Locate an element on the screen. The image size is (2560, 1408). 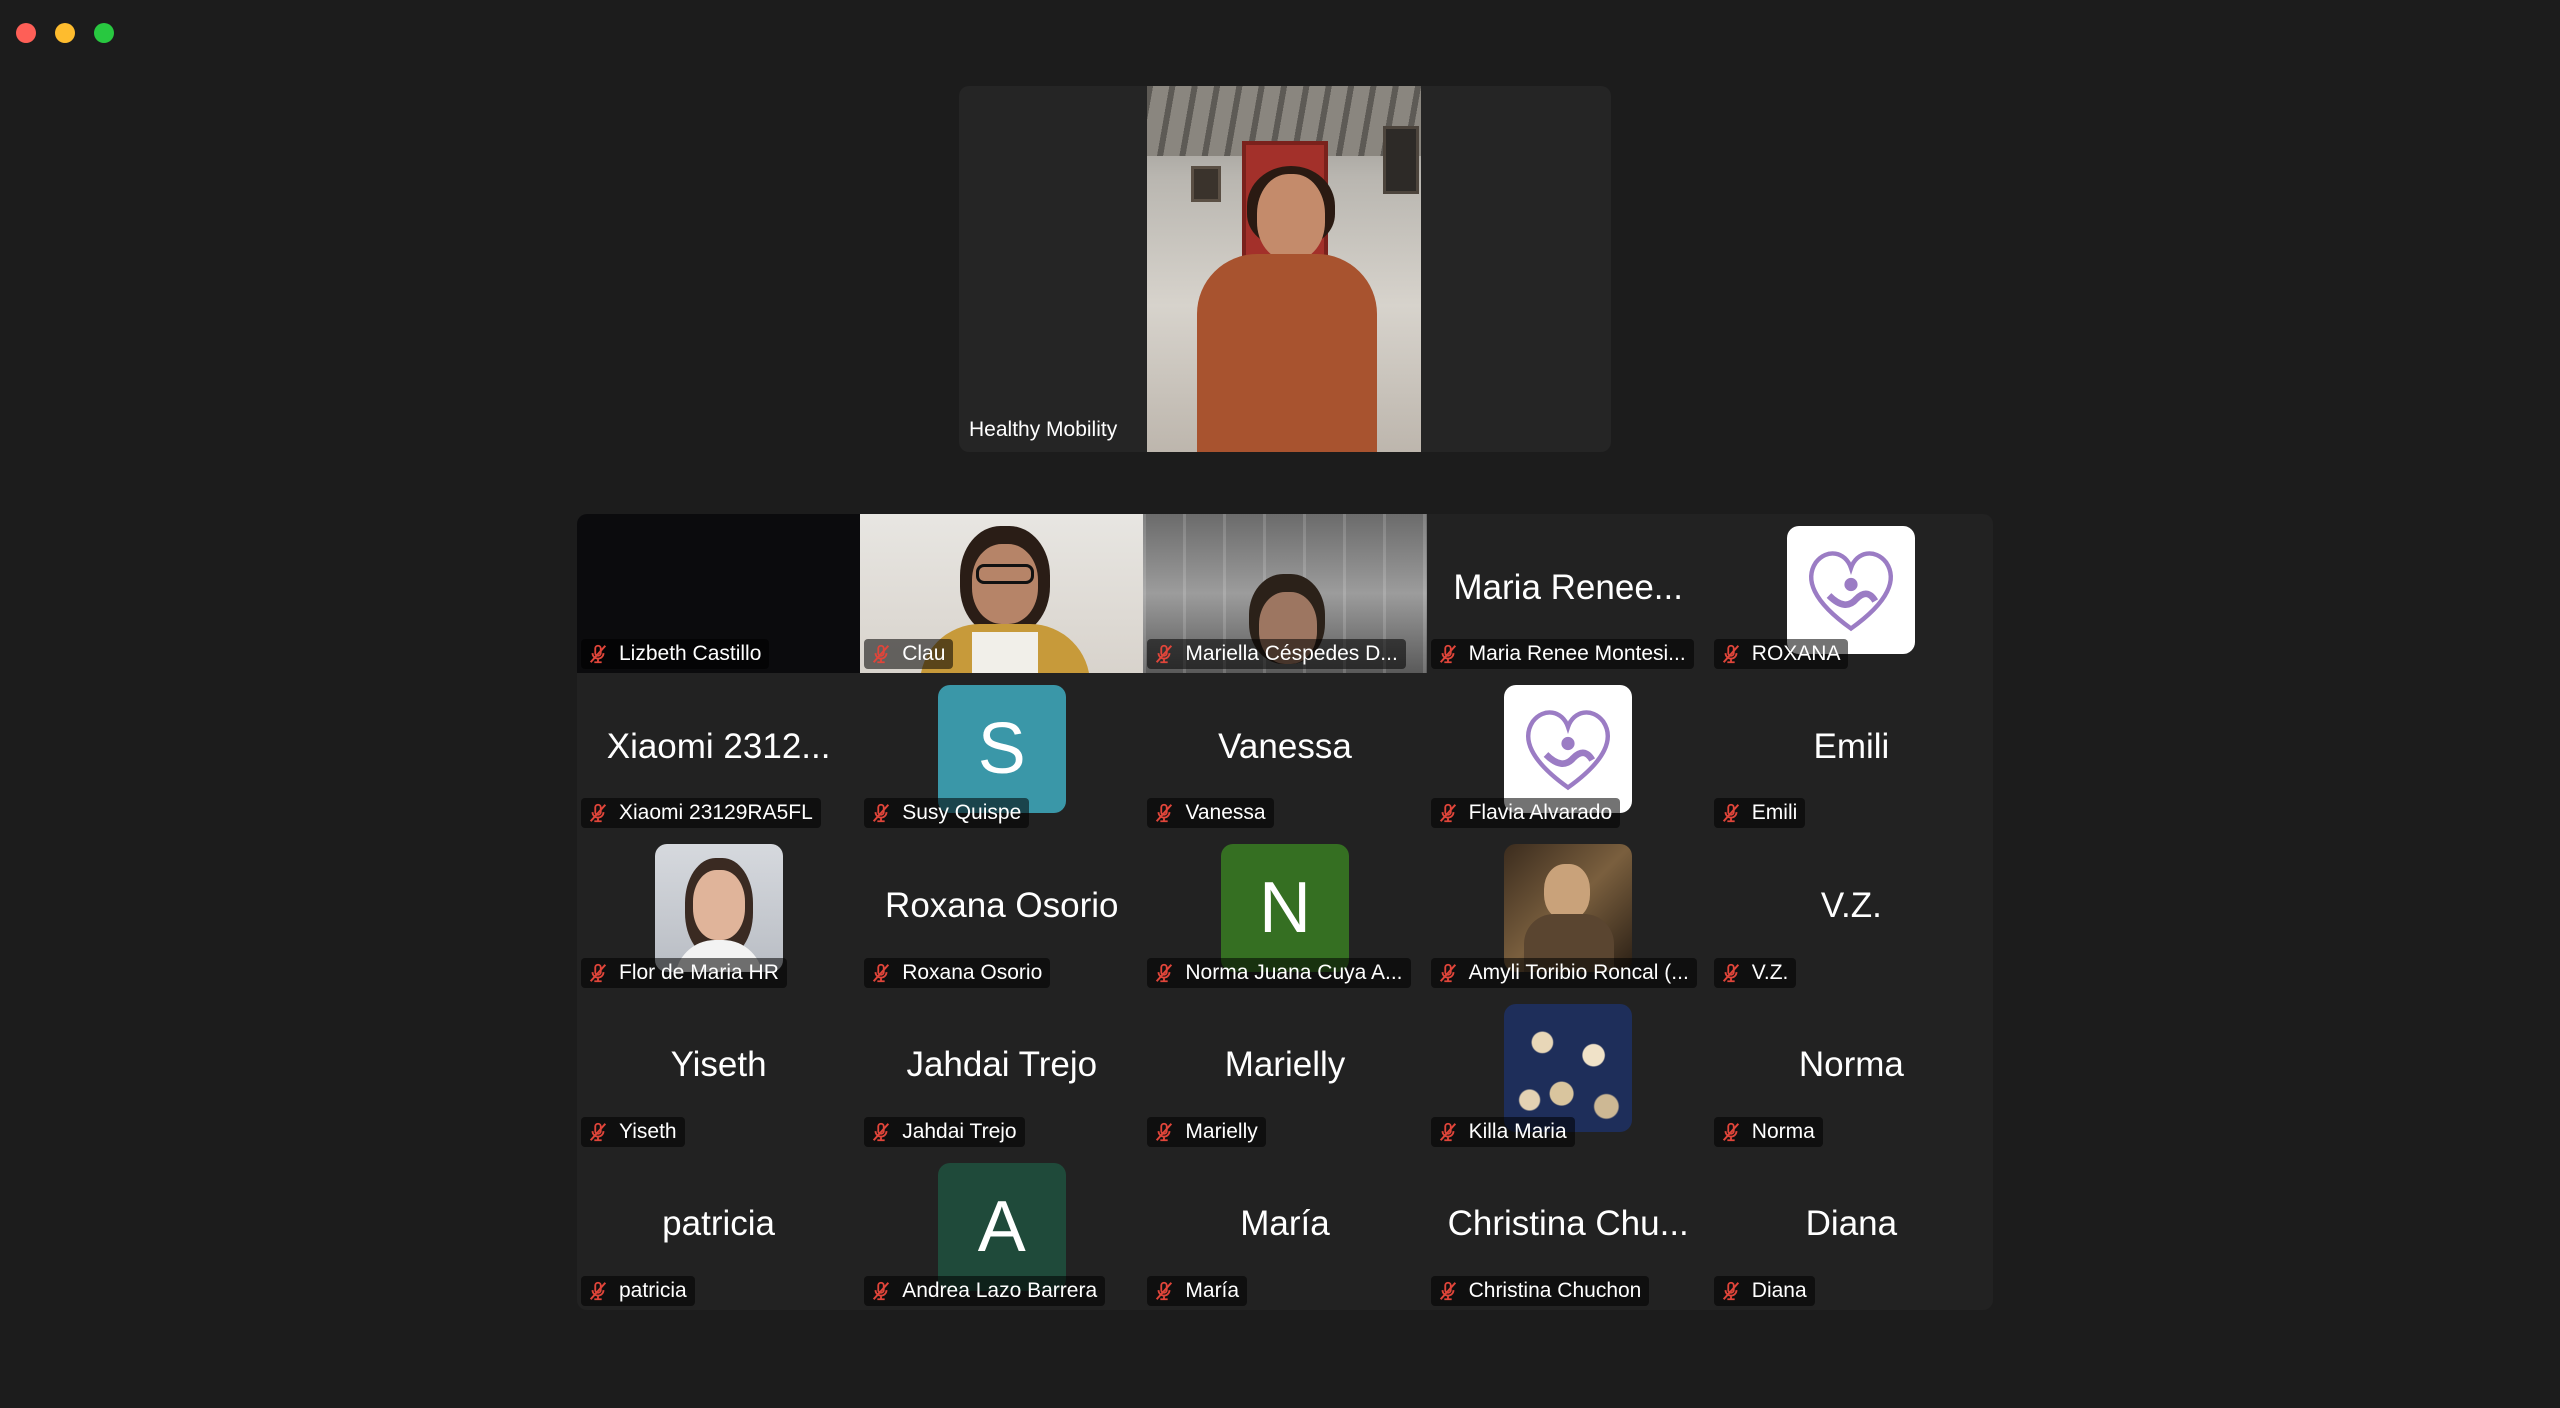
participant-tile: Flavia Alvarado is located at coordinates (1568, 752).